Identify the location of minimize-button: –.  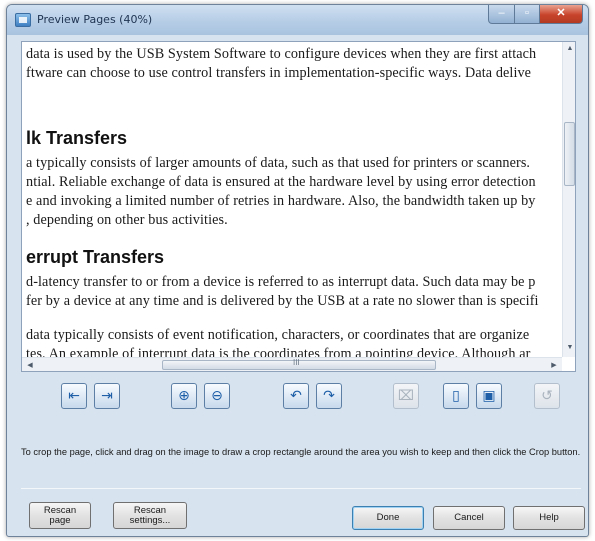
(501, 14).